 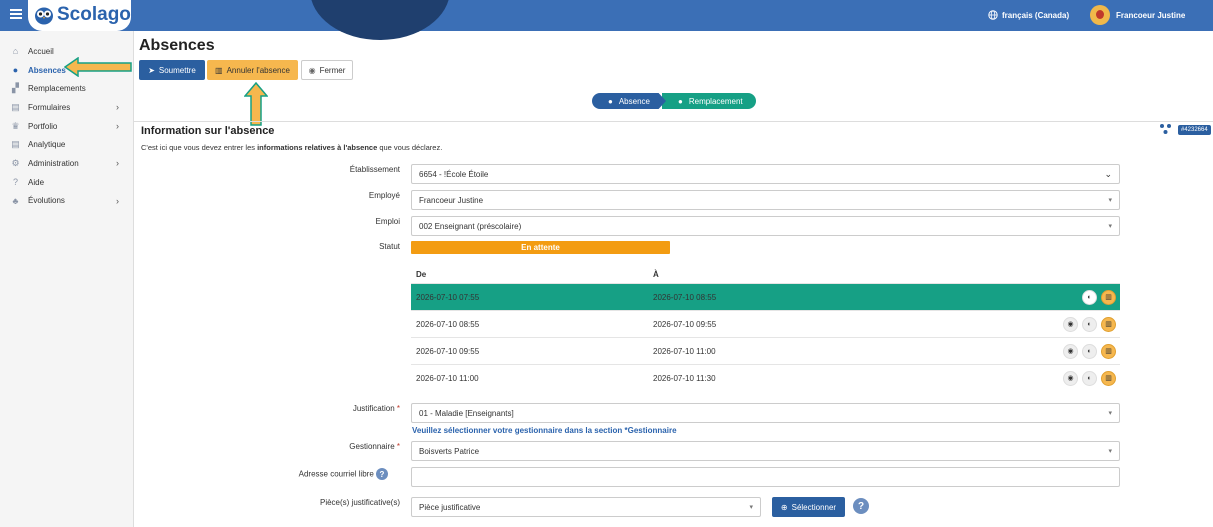 I want to click on step-indicator: ● Absence ● Remplacement, so click(x=674, y=101).